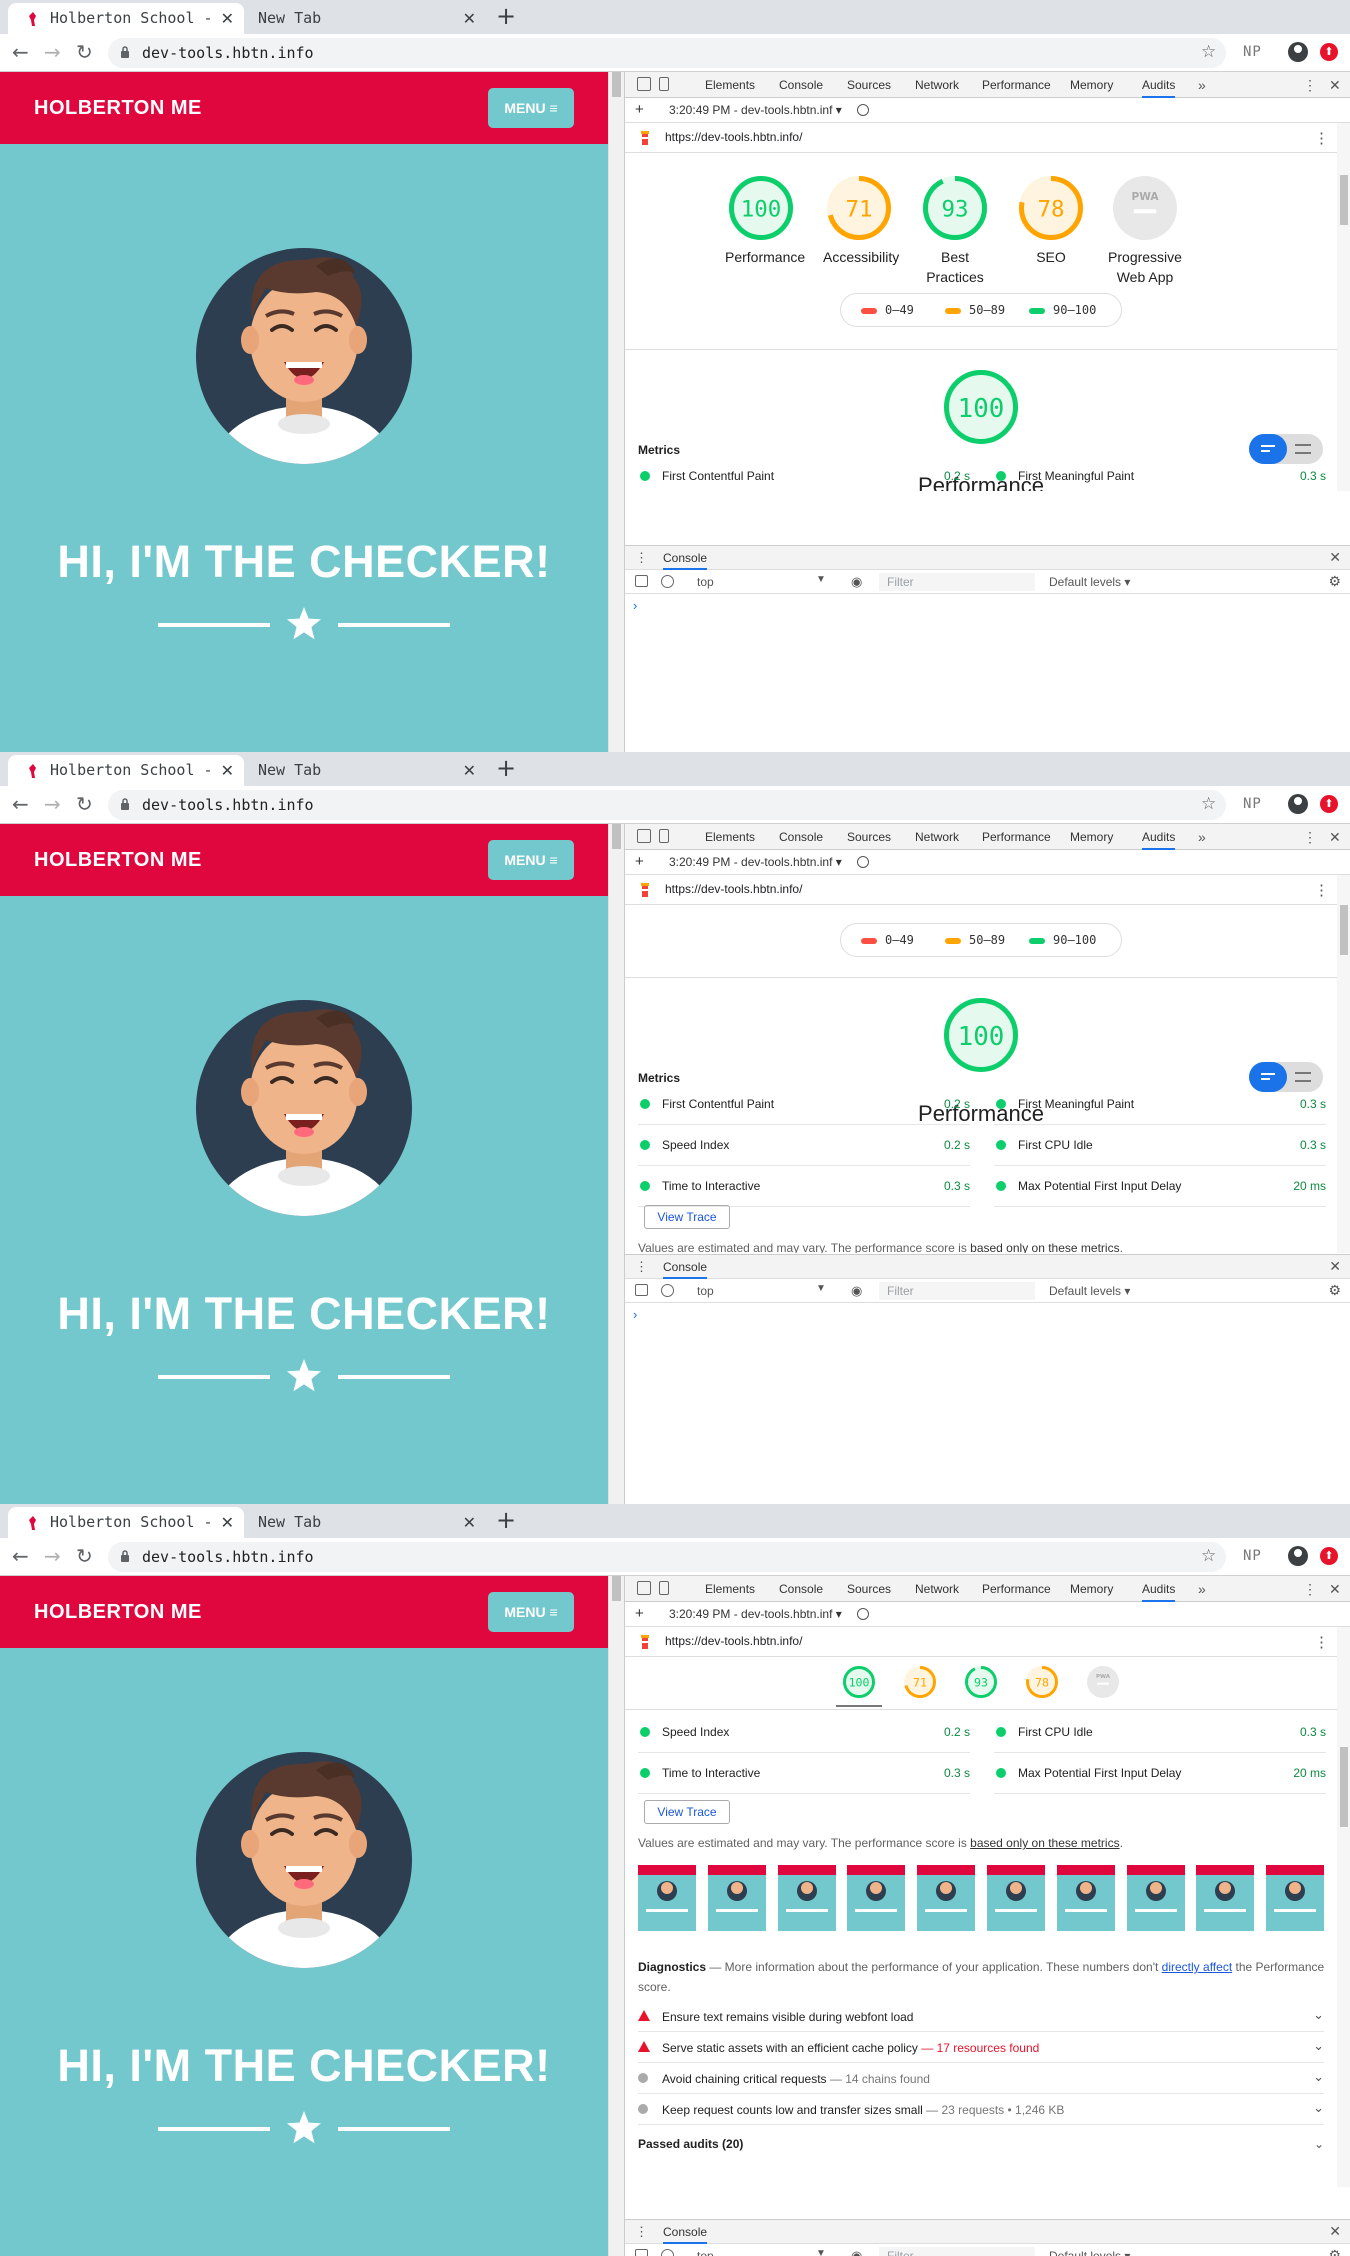 This screenshot has width=1350, height=2256. What do you see at coordinates (506, 1520) in the screenshot?
I see `new-tab-plus-icon: +` at bounding box center [506, 1520].